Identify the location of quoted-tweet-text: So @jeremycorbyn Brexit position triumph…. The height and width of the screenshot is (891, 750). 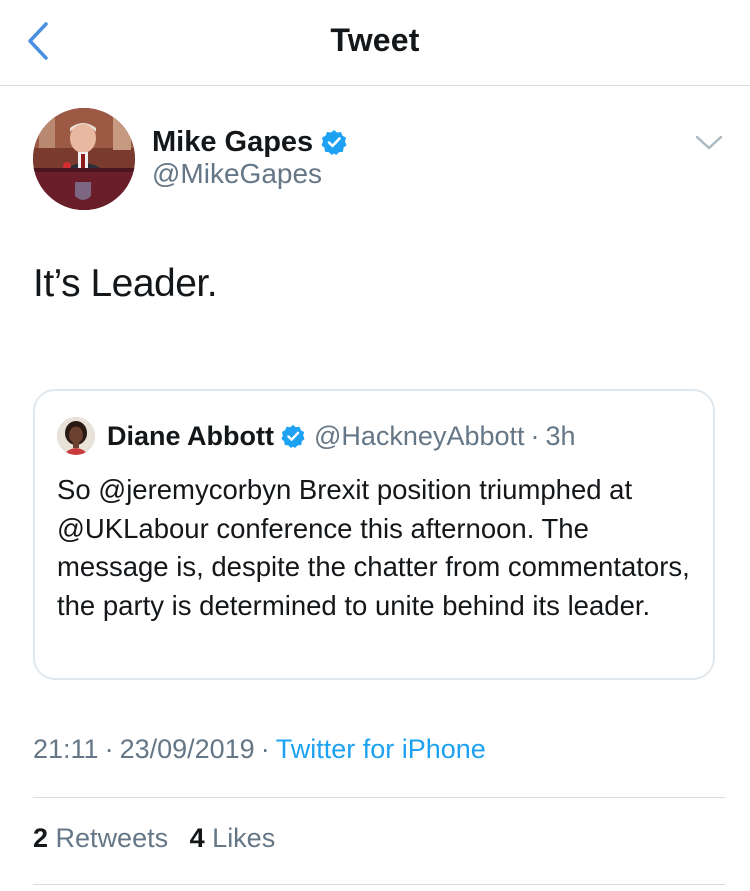
(373, 547).